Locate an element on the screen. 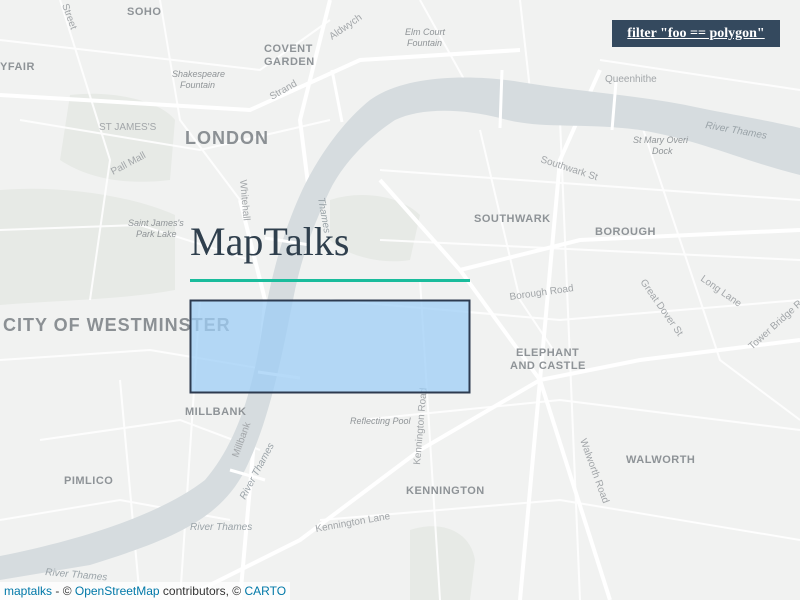  label-st-mary-1: St Mary Overi is located at coordinates (661, 140).